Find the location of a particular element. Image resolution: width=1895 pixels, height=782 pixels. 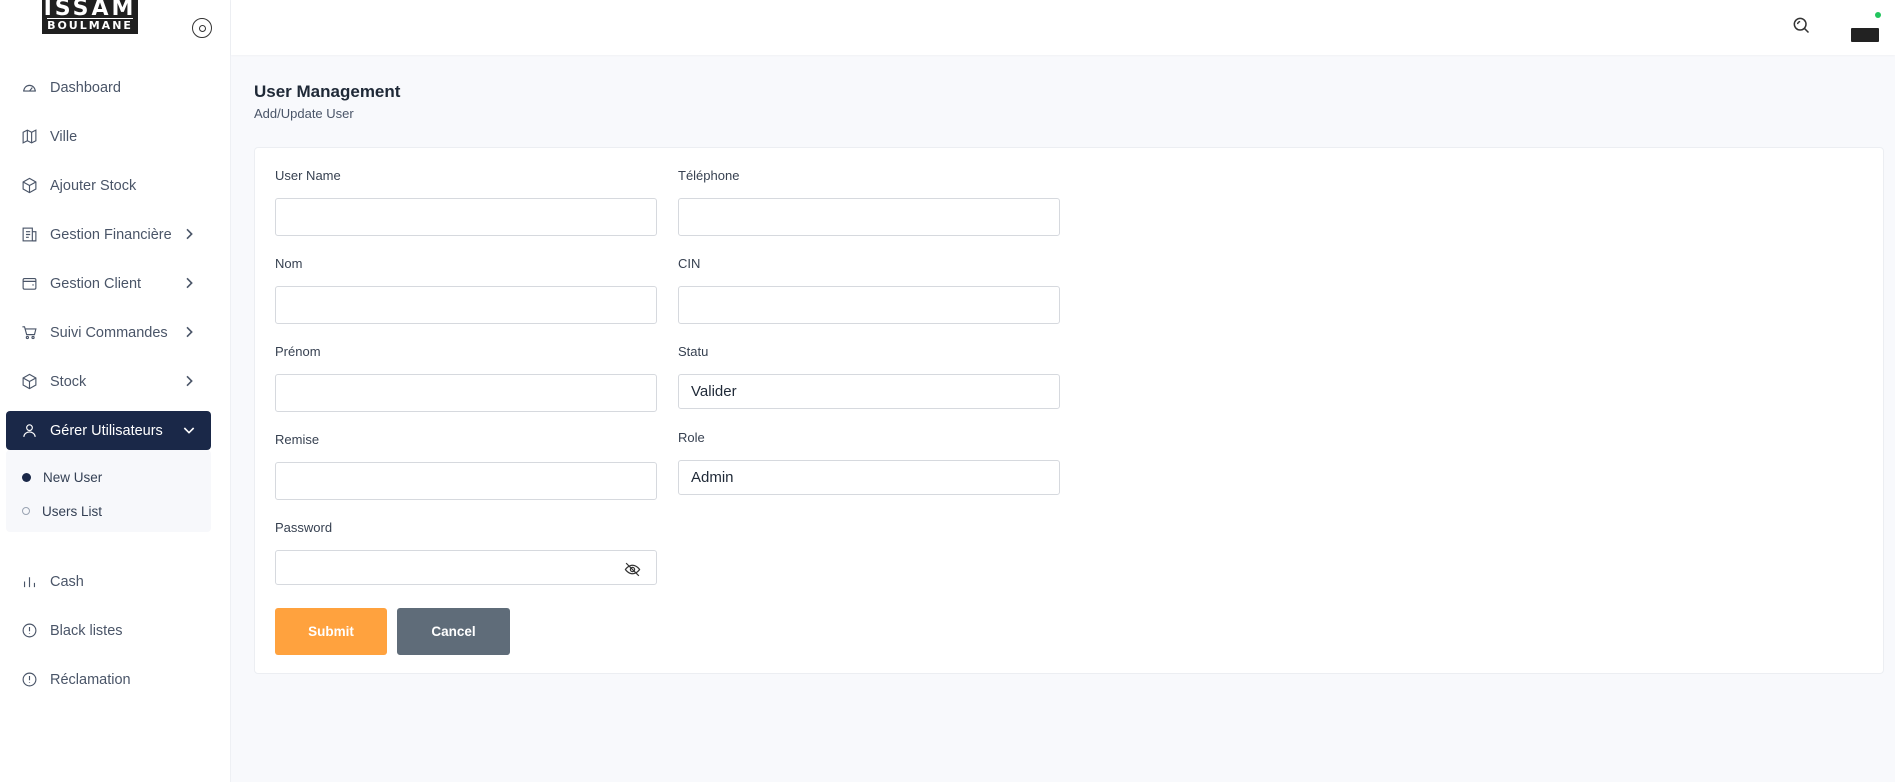

brand-logo: ISSAM BOULMANE is located at coordinates (90, 17).